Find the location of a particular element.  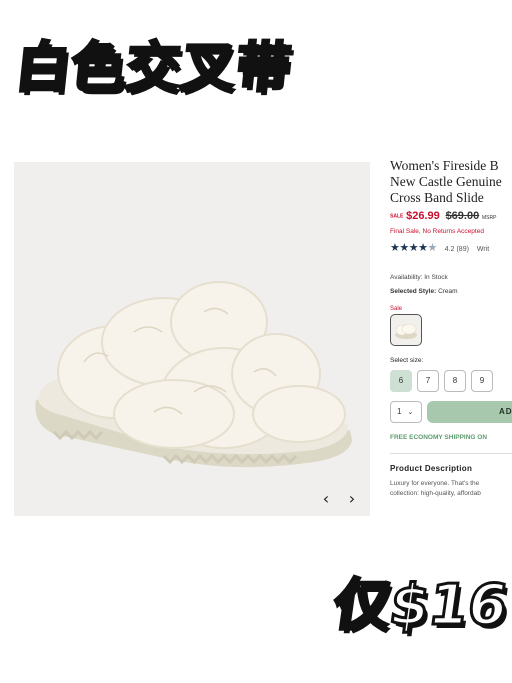

price-callout-overlay: 仅$16 is located at coordinates (420, 606).